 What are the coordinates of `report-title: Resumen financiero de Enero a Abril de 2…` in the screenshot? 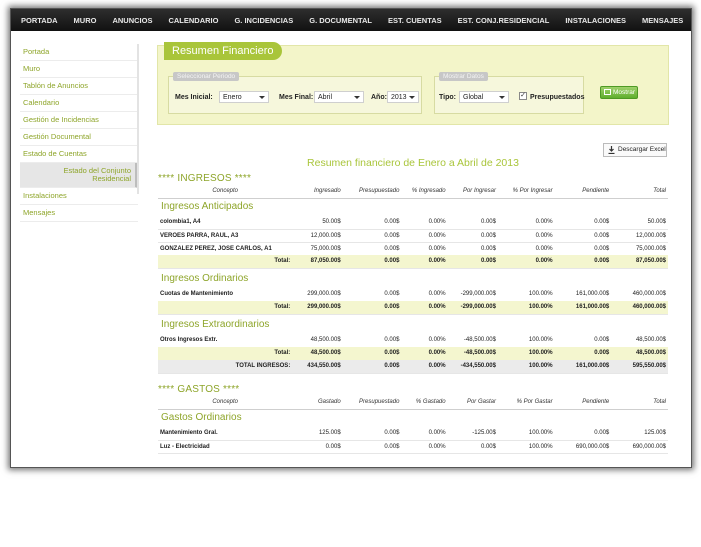 It's located at (413, 163).